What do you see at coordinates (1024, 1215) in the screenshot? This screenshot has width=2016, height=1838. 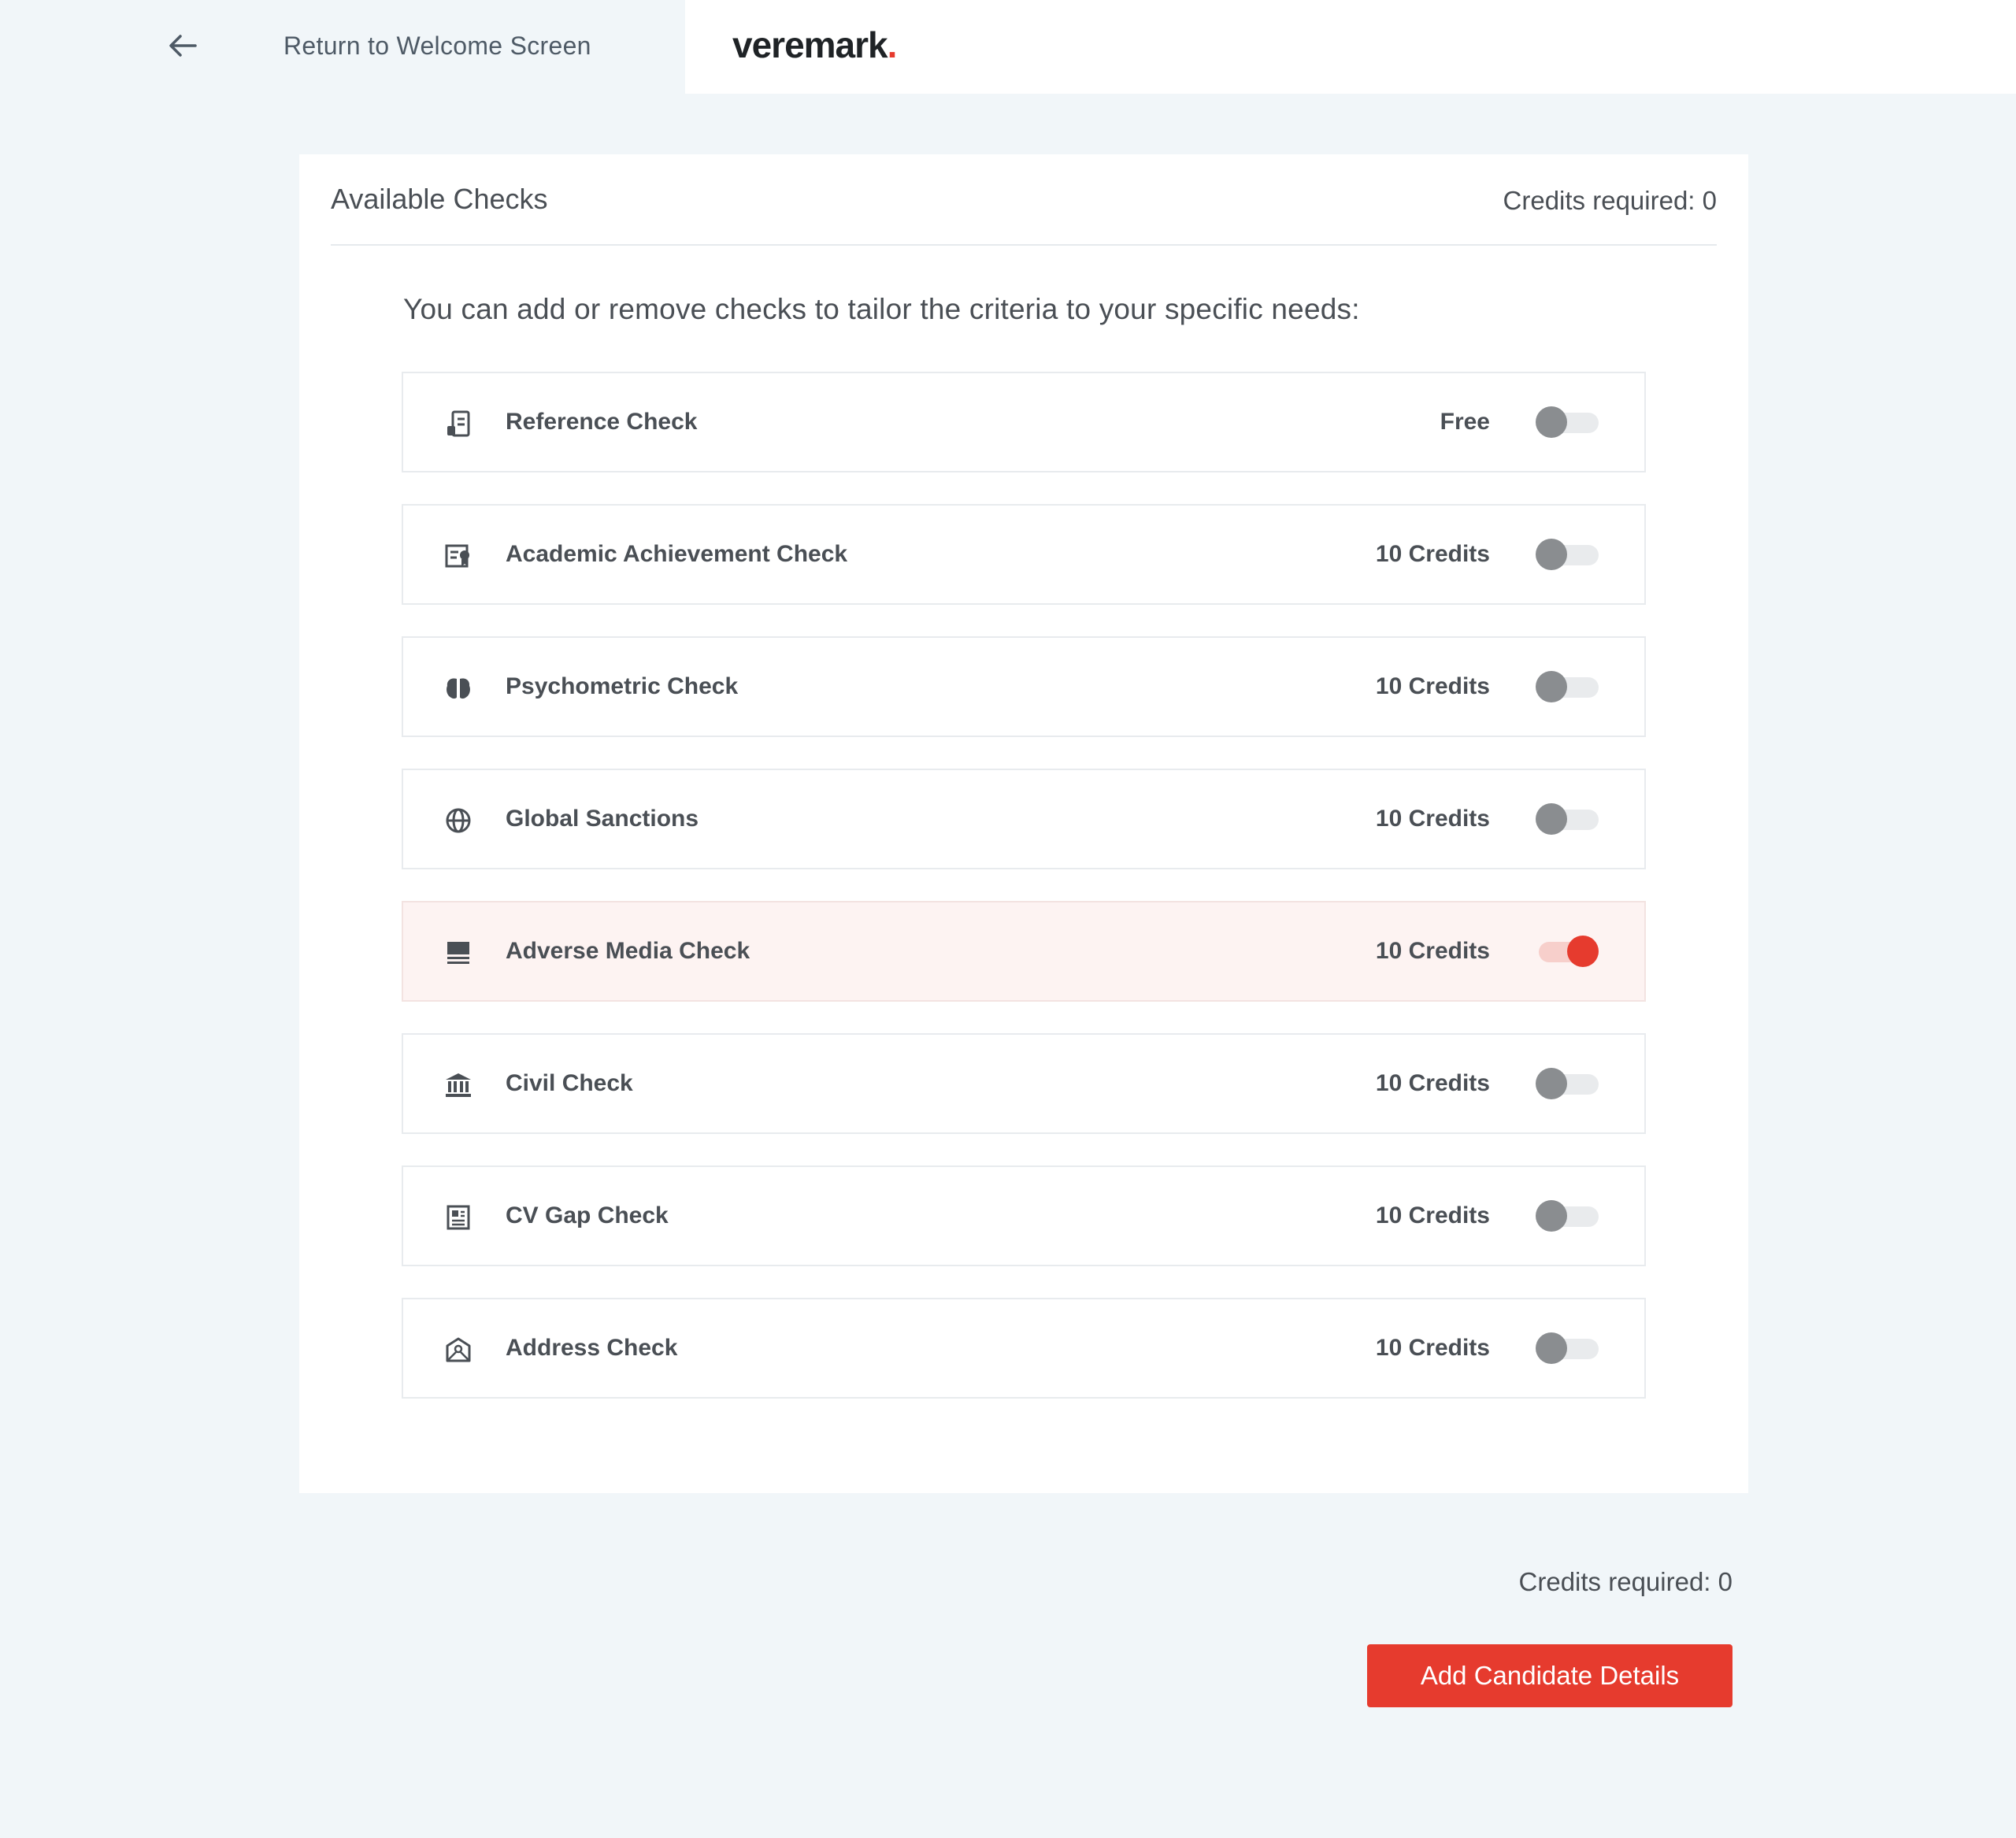 I see `check-row-cv-gap: CV Gap Check 10 Credits` at bounding box center [1024, 1215].